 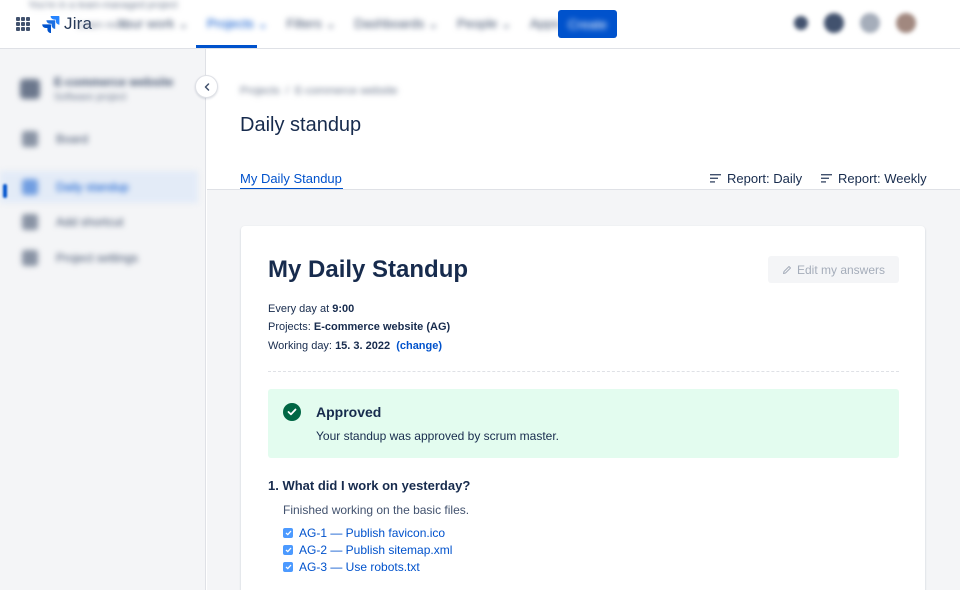 What do you see at coordinates (30, 187) in the screenshot?
I see `clipboard-icon` at bounding box center [30, 187].